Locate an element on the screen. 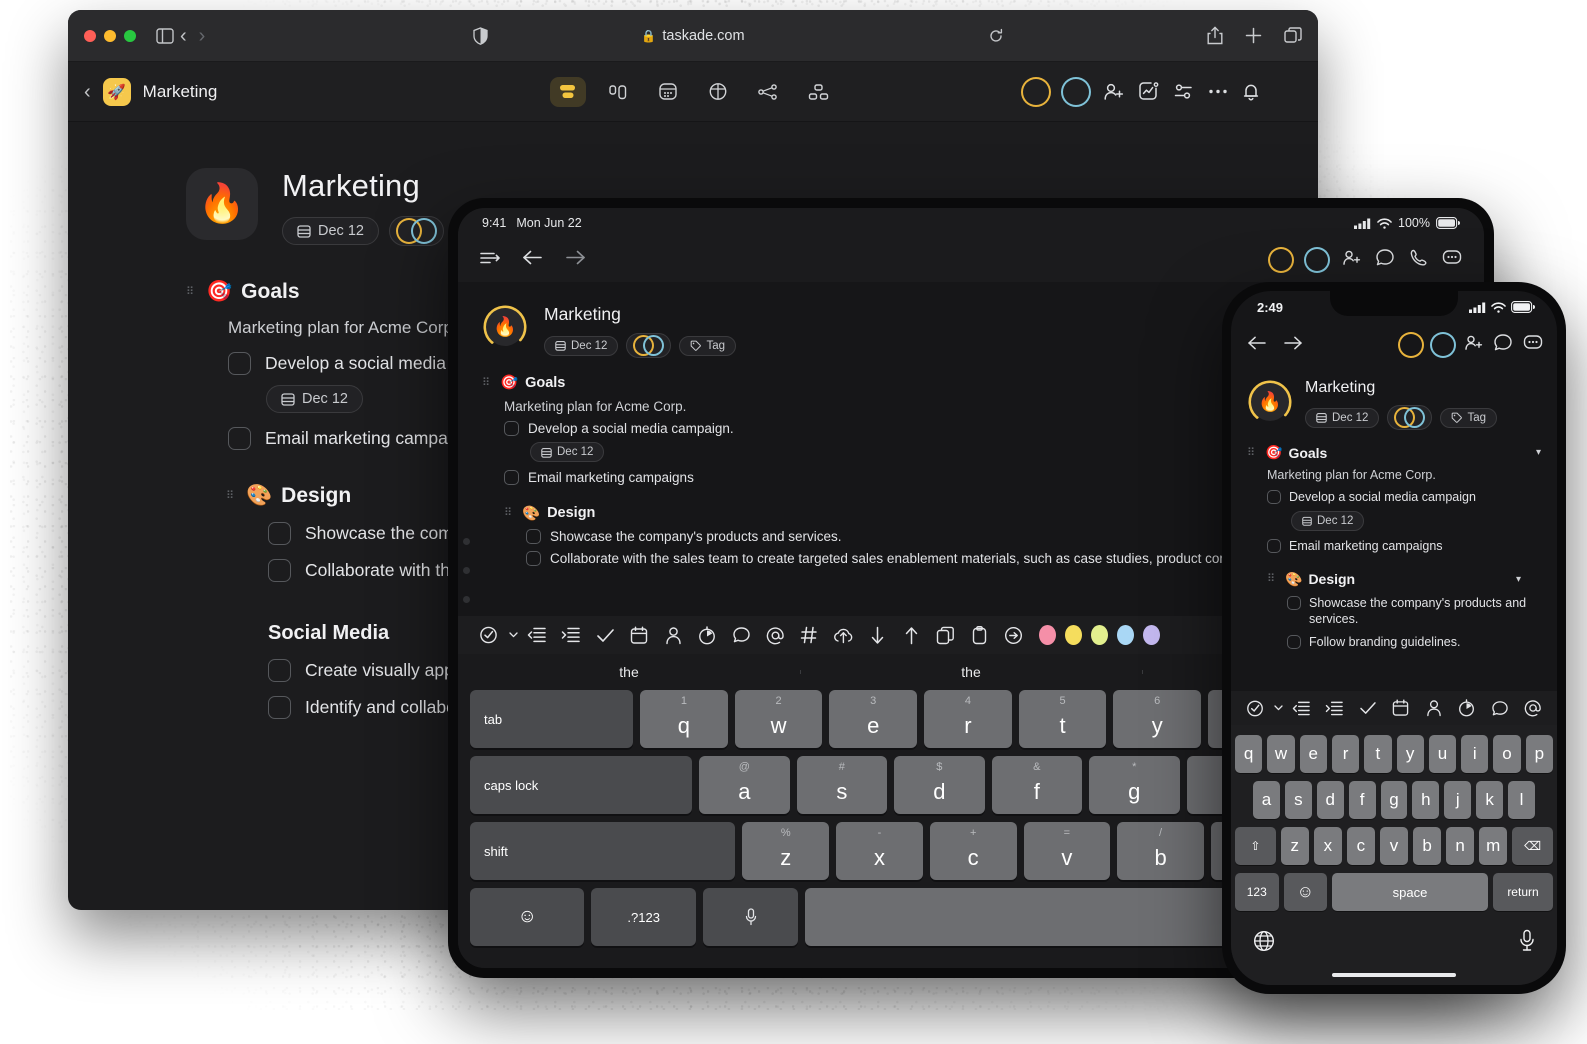 Image resolution: width=1587 pixels, height=1044 pixels. key-b: / b is located at coordinates (1160, 851).